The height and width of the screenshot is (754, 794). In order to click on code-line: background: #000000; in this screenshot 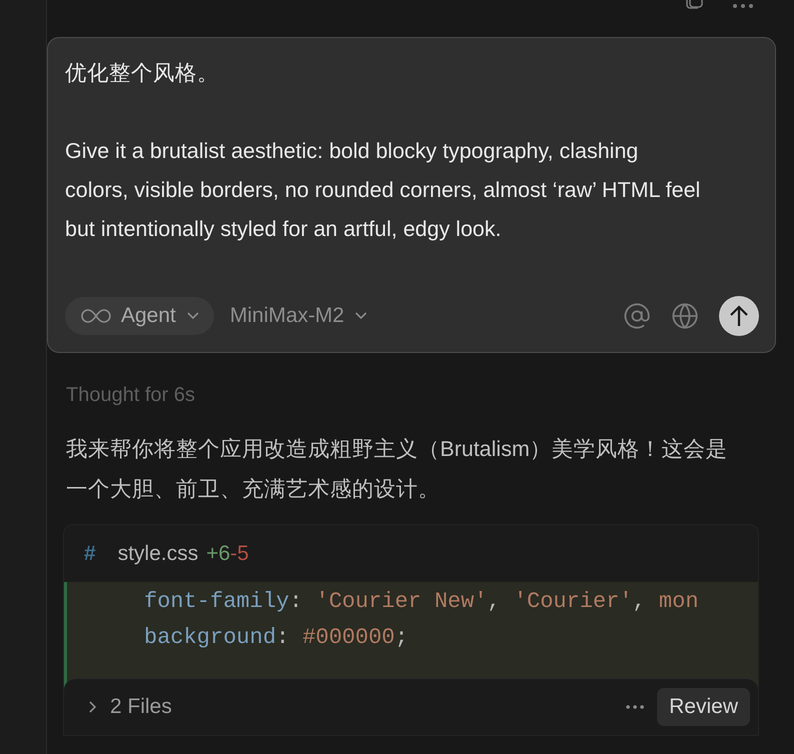, I will do `click(277, 638)`.